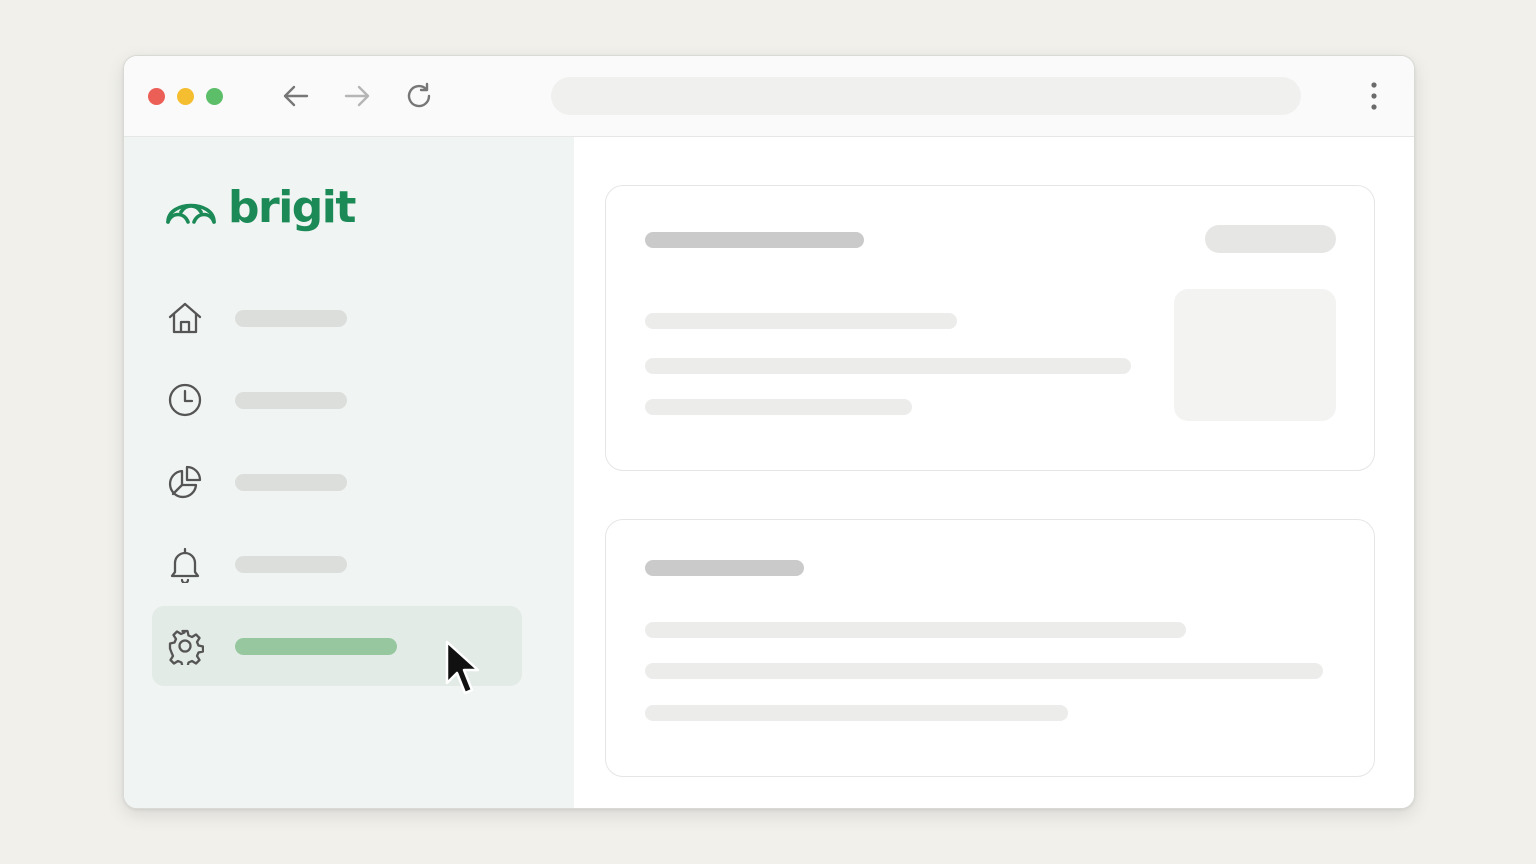 Image resolution: width=1536 pixels, height=864 pixels. Describe the element at coordinates (296, 96) in the screenshot. I see `back-arrow-icon` at that location.